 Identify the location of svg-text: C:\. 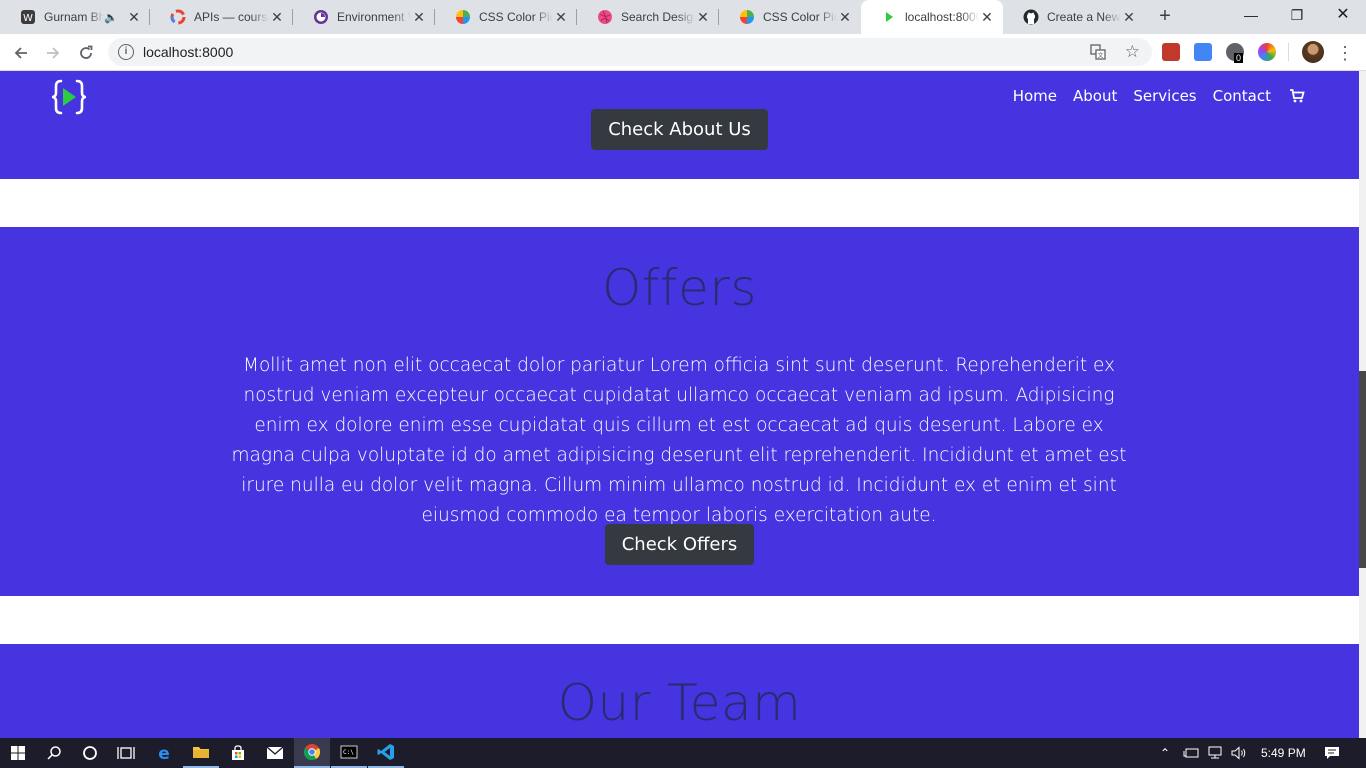
(348, 752).